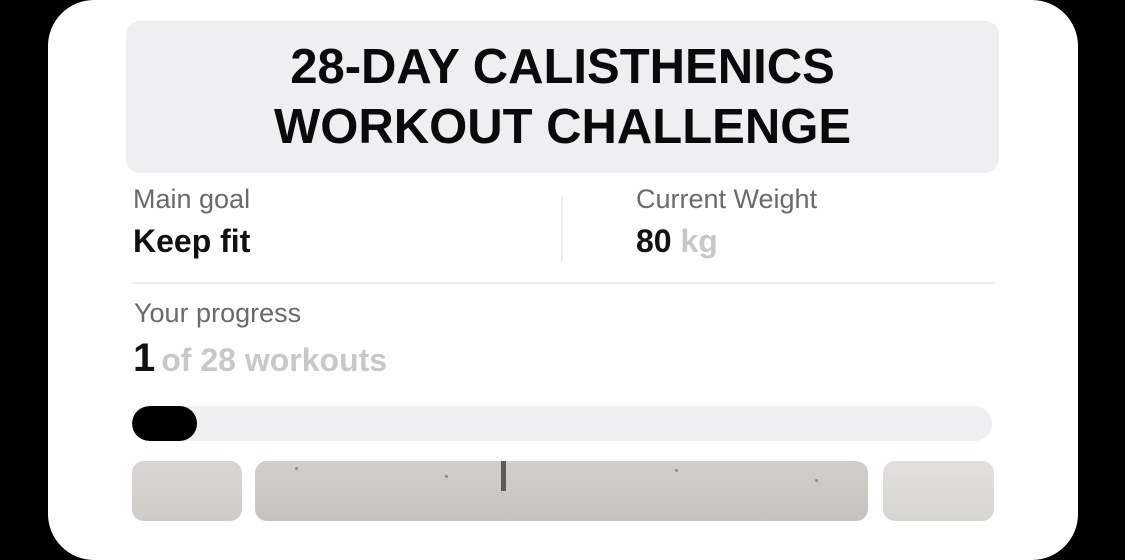 The height and width of the screenshot is (560, 1125). What do you see at coordinates (727, 199) in the screenshot?
I see `current-weight-label: Current Weight` at bounding box center [727, 199].